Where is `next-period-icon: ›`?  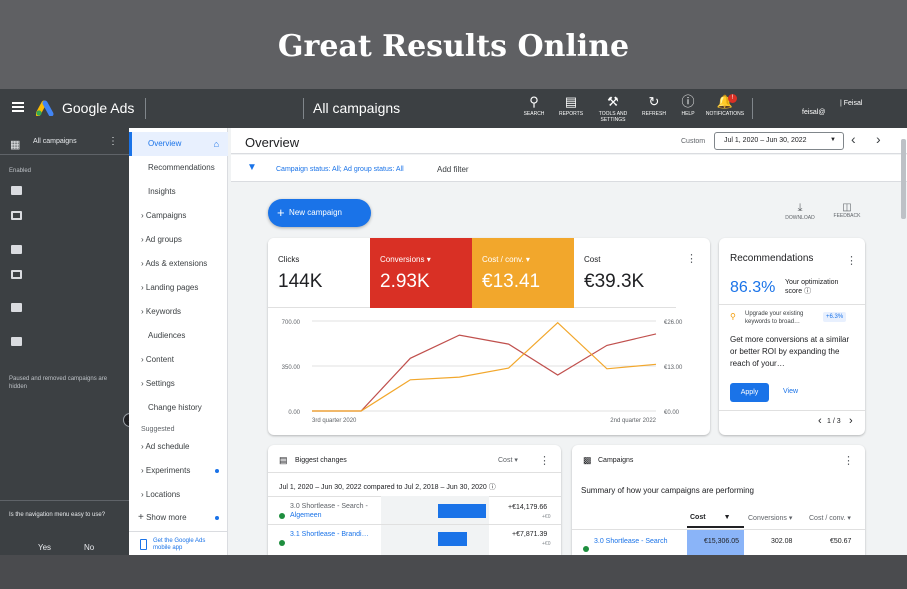 next-period-icon: › is located at coordinates (878, 139).